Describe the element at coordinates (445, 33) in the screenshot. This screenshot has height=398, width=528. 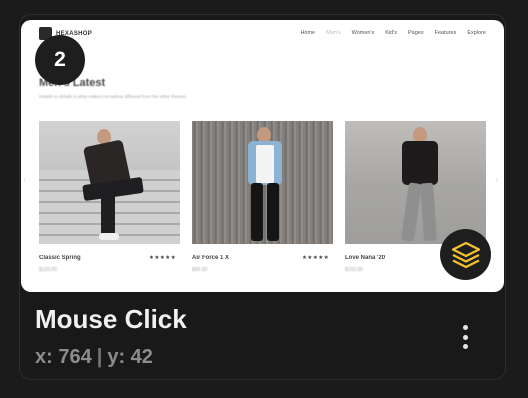
I see `nav-item-features: Features` at that location.